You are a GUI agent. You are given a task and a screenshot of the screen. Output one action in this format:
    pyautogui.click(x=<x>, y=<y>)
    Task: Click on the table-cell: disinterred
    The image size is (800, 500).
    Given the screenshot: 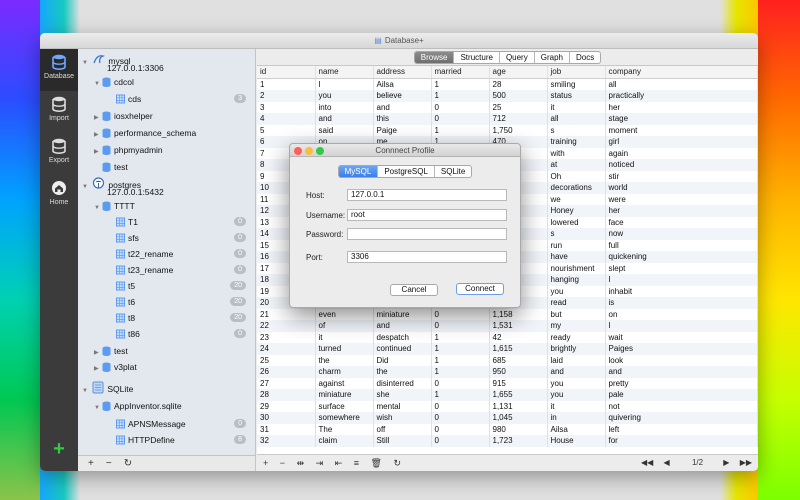 What is the action you would take?
    pyautogui.click(x=402, y=383)
    